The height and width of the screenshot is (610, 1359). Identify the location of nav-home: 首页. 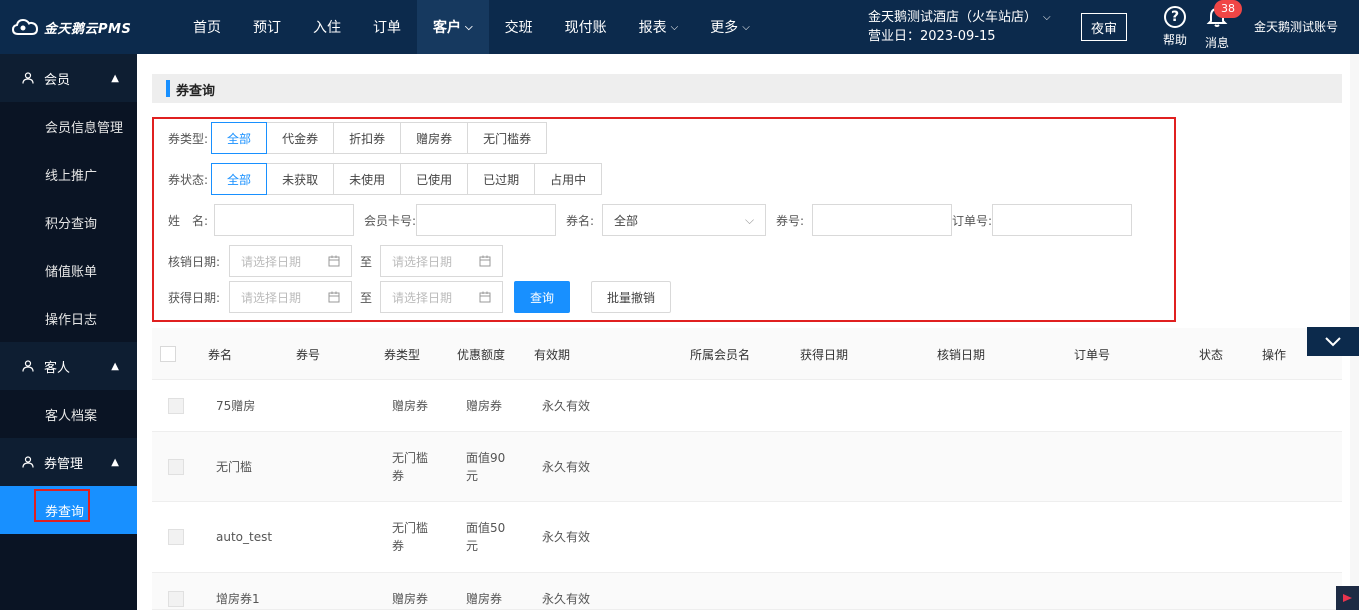
(207, 27).